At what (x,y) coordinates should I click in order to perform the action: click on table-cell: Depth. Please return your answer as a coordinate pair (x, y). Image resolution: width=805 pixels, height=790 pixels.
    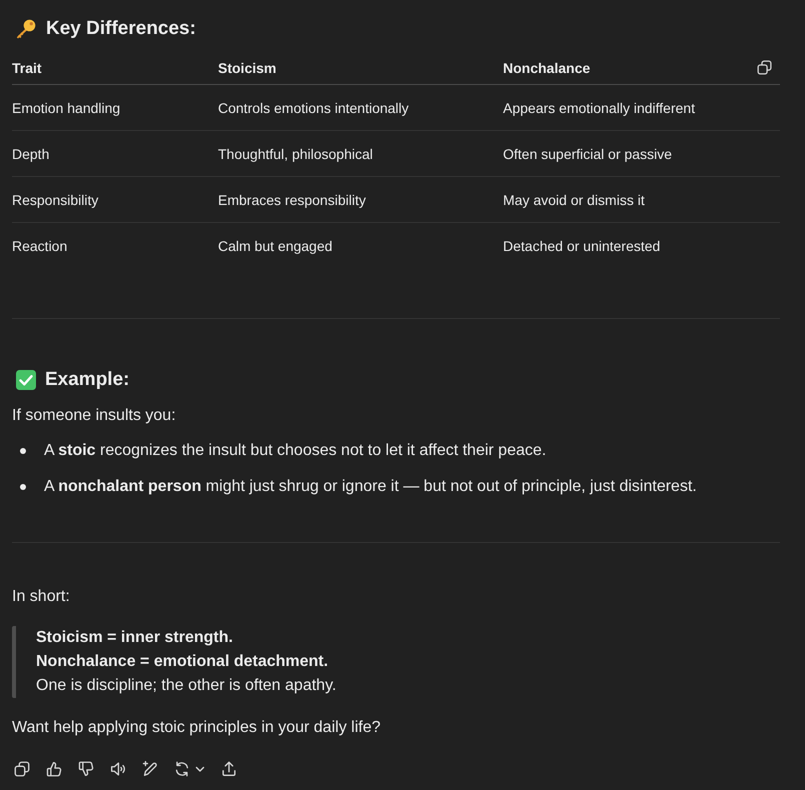
    Looking at the image, I should click on (31, 154).